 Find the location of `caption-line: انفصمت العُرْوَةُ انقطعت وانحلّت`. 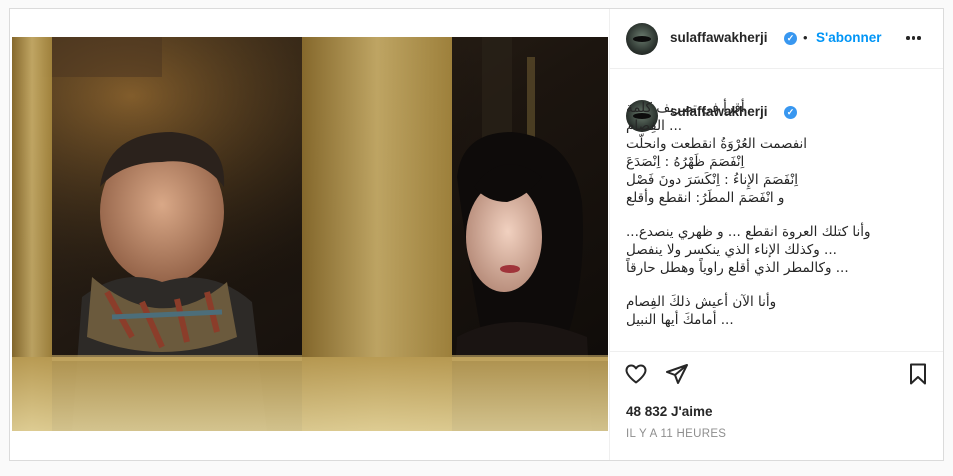

caption-line: انفصمت العُرْوَةُ انقطعت وانحلّت is located at coordinates (717, 144).